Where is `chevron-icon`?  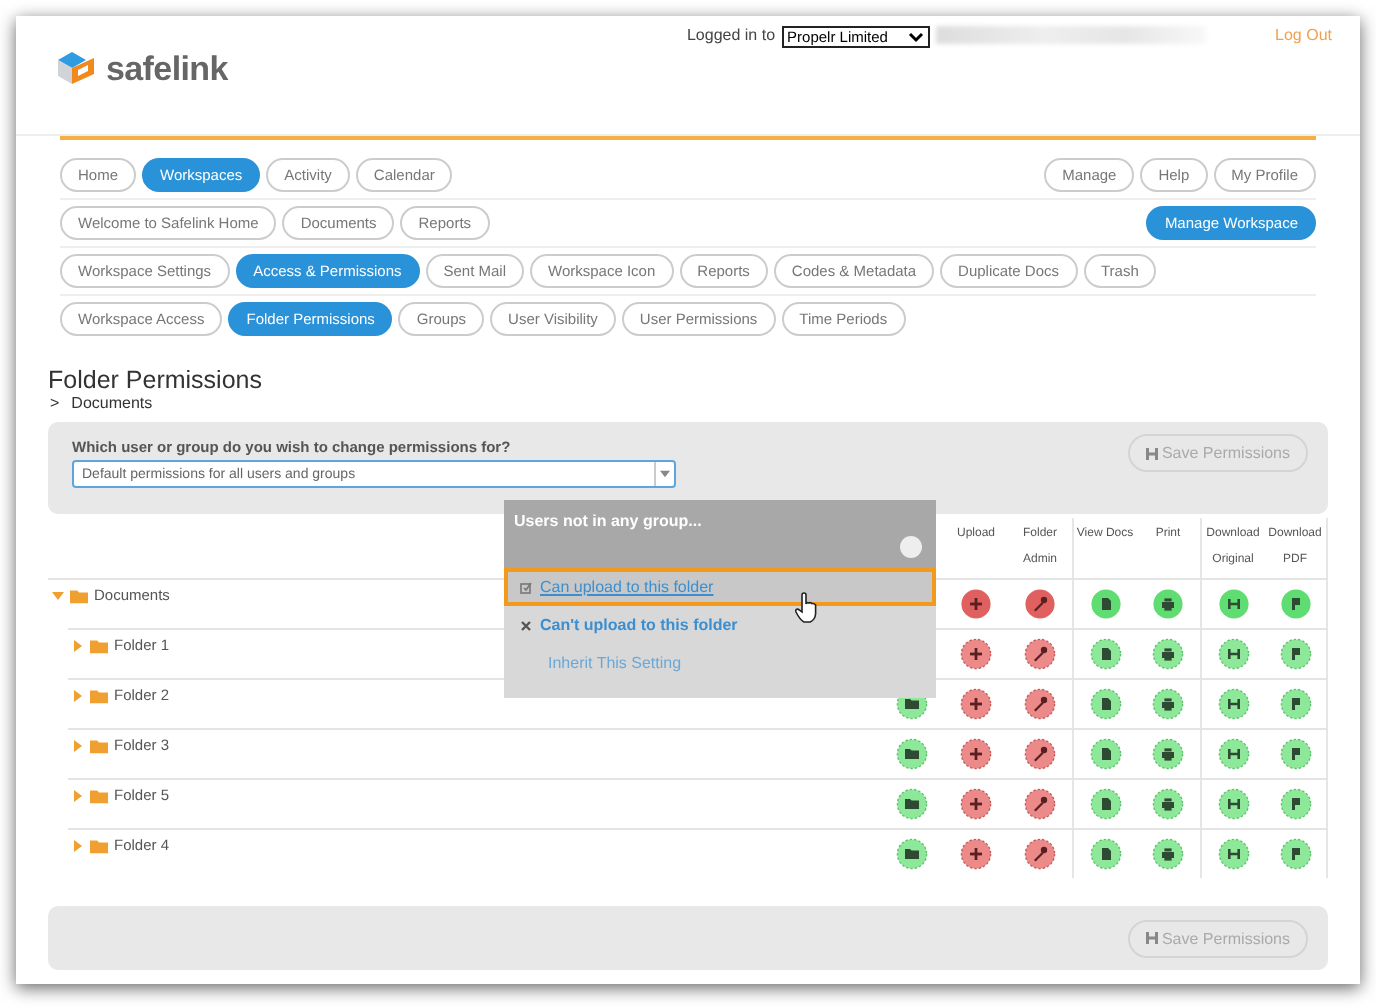
chevron-icon is located at coordinates (915, 37).